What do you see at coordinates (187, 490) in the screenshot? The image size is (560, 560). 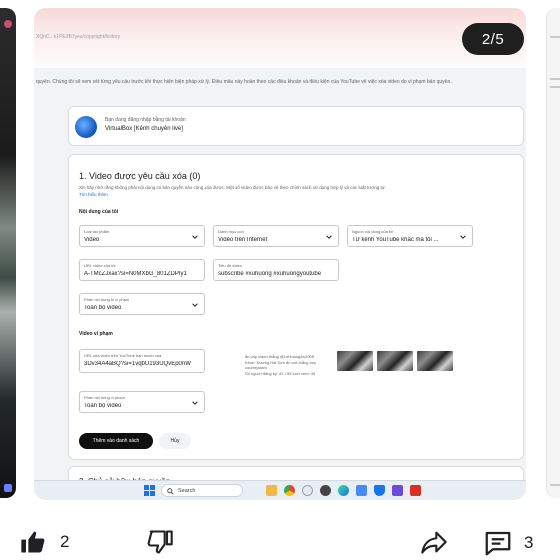 I see `search-placeholder: Search` at bounding box center [187, 490].